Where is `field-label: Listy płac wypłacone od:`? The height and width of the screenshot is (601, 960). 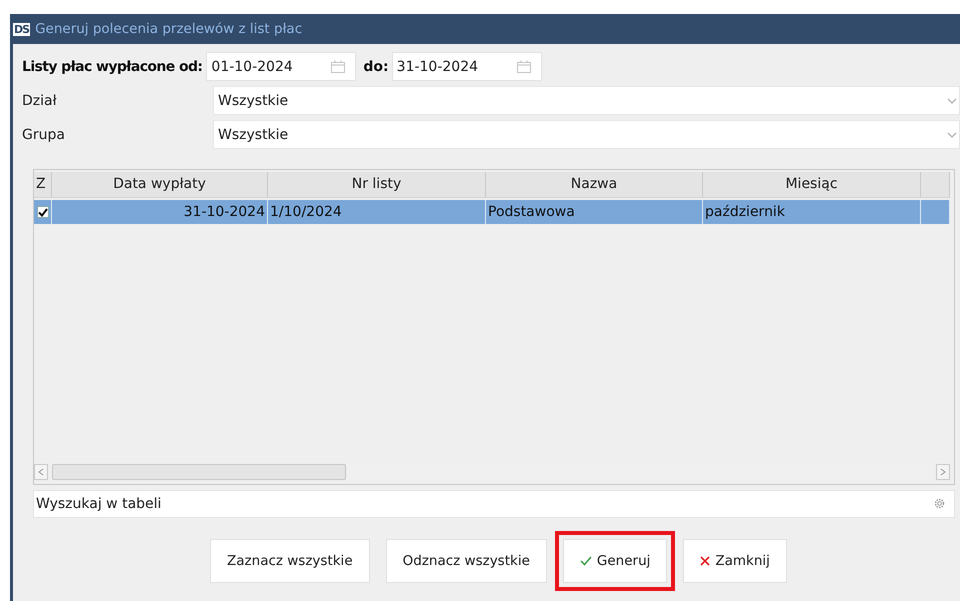
field-label: Listy płac wypłacone od: is located at coordinates (112, 66).